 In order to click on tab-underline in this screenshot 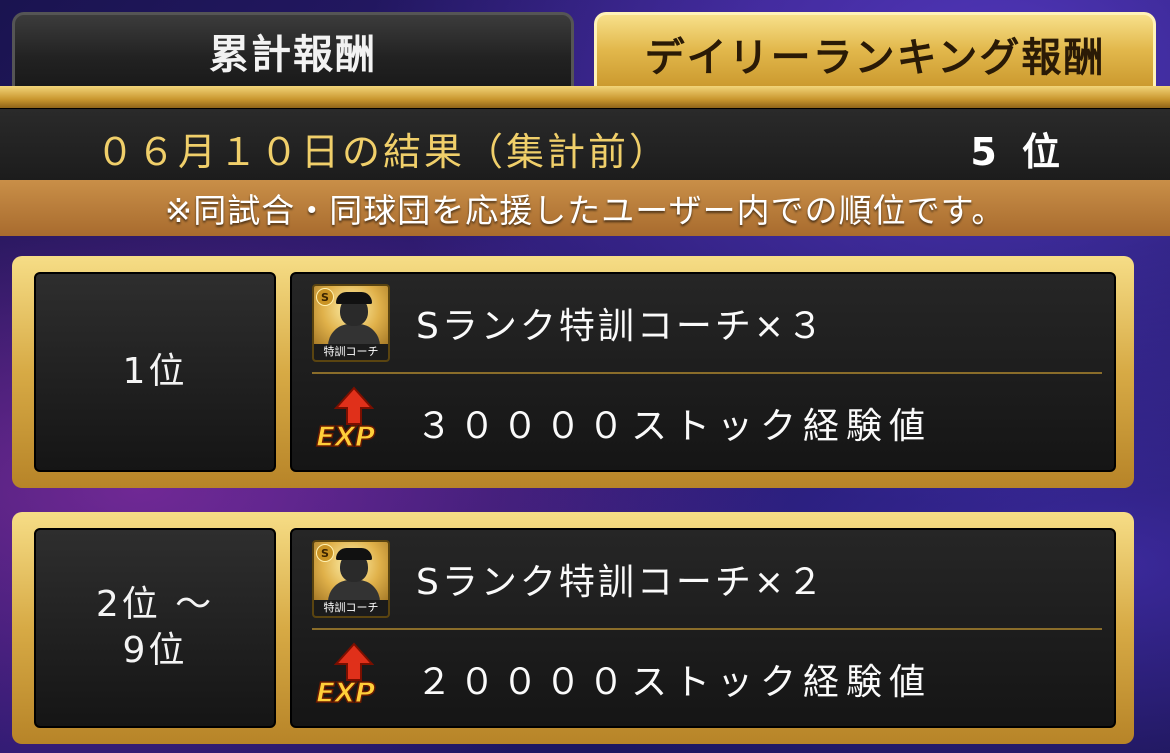, I will do `click(585, 97)`.